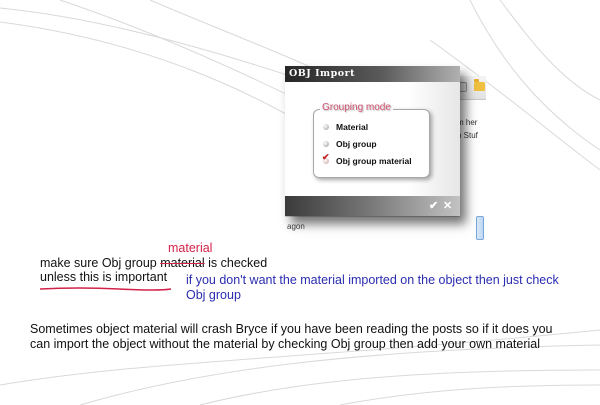  What do you see at coordinates (467, 122) in the screenshot?
I see `background-text: m her` at bounding box center [467, 122].